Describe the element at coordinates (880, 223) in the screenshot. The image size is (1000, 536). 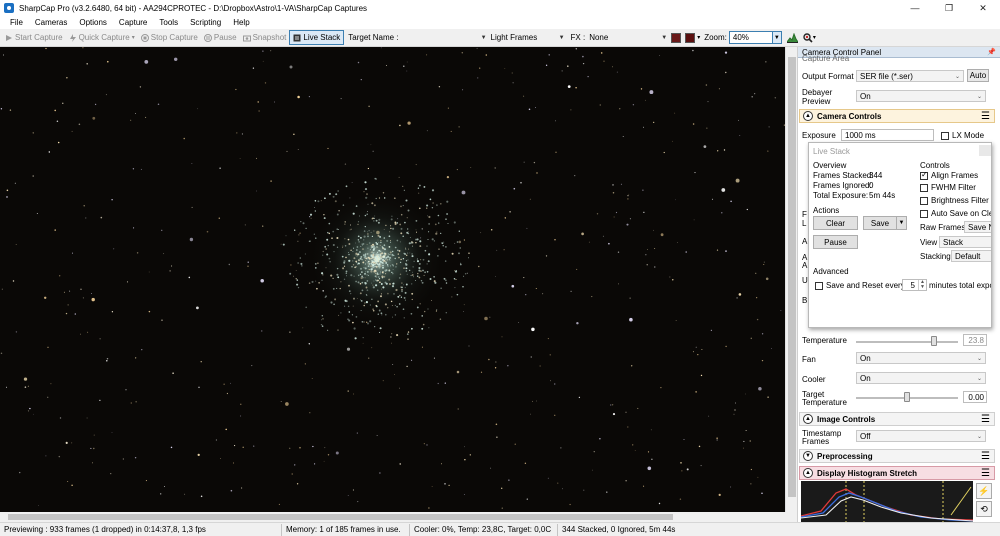
I see `save-button: Save` at that location.